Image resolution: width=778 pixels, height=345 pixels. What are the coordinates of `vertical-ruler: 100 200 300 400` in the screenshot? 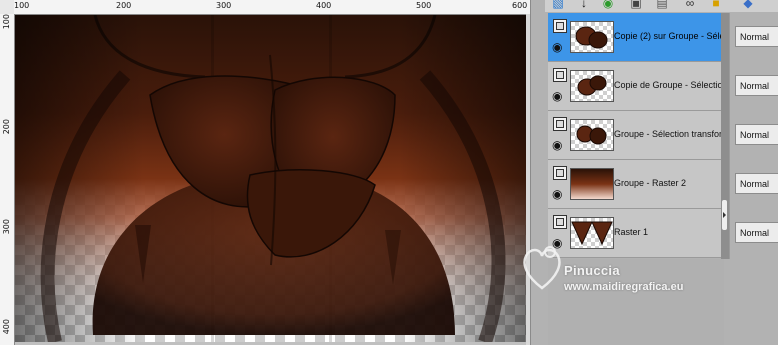 It's located at (7, 179).